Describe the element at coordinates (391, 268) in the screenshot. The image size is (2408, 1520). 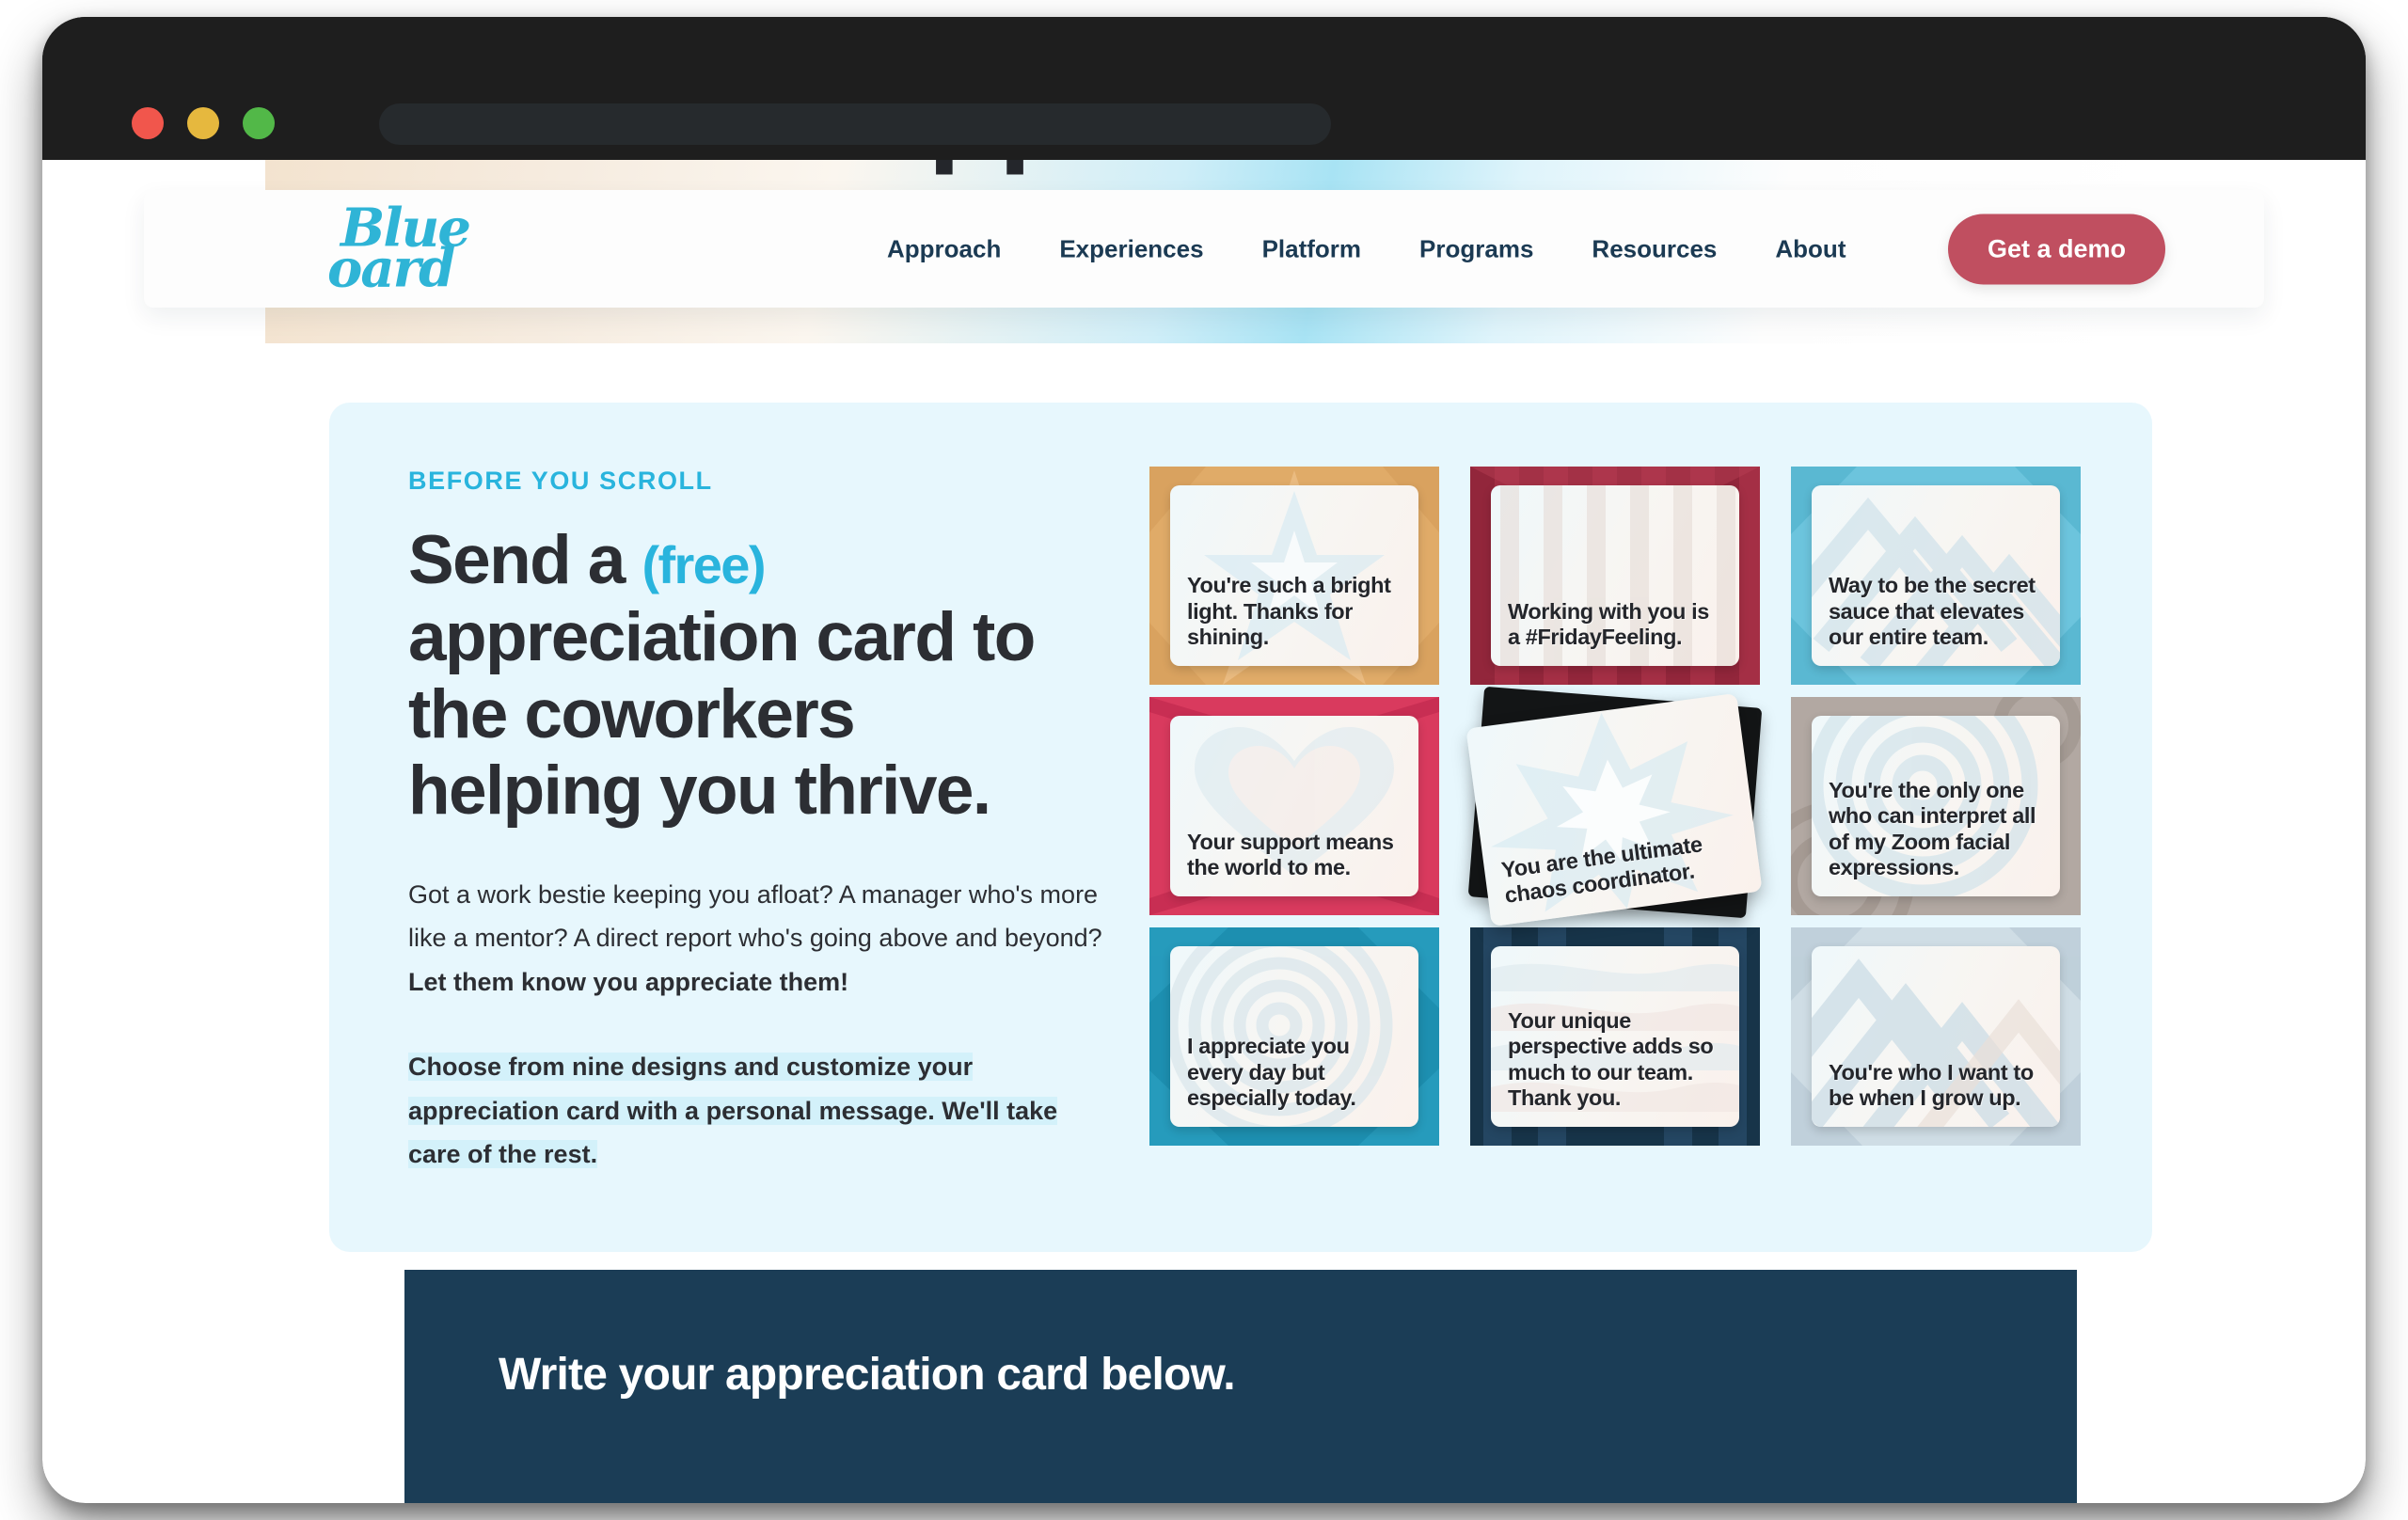
I see `logo-line-2: oard` at that location.